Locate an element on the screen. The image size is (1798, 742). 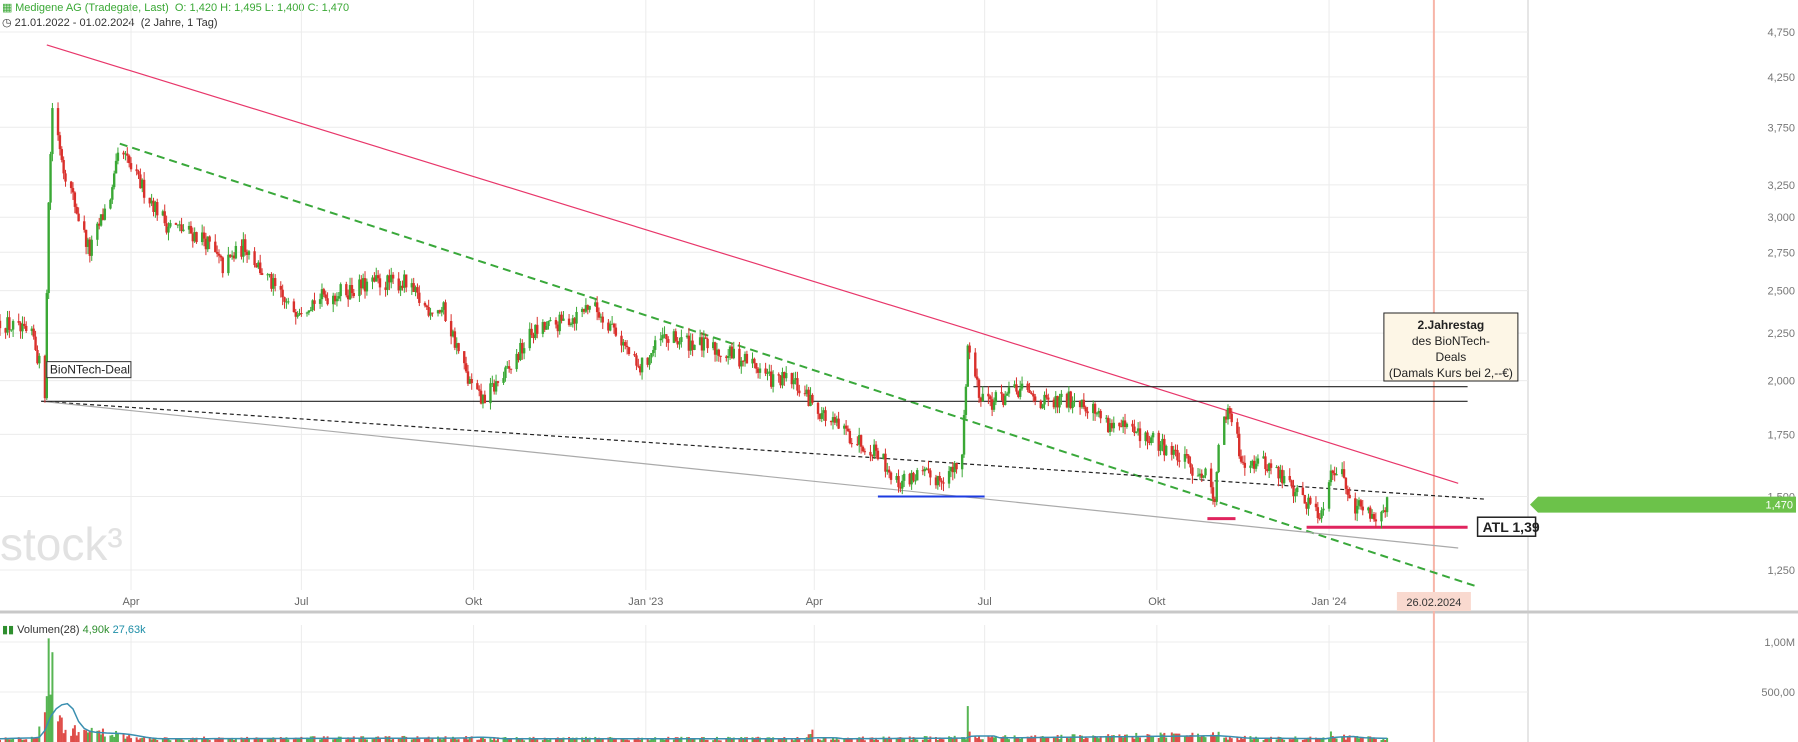
volume-tick-label: 1,00M is located at coordinates (1779, 643).